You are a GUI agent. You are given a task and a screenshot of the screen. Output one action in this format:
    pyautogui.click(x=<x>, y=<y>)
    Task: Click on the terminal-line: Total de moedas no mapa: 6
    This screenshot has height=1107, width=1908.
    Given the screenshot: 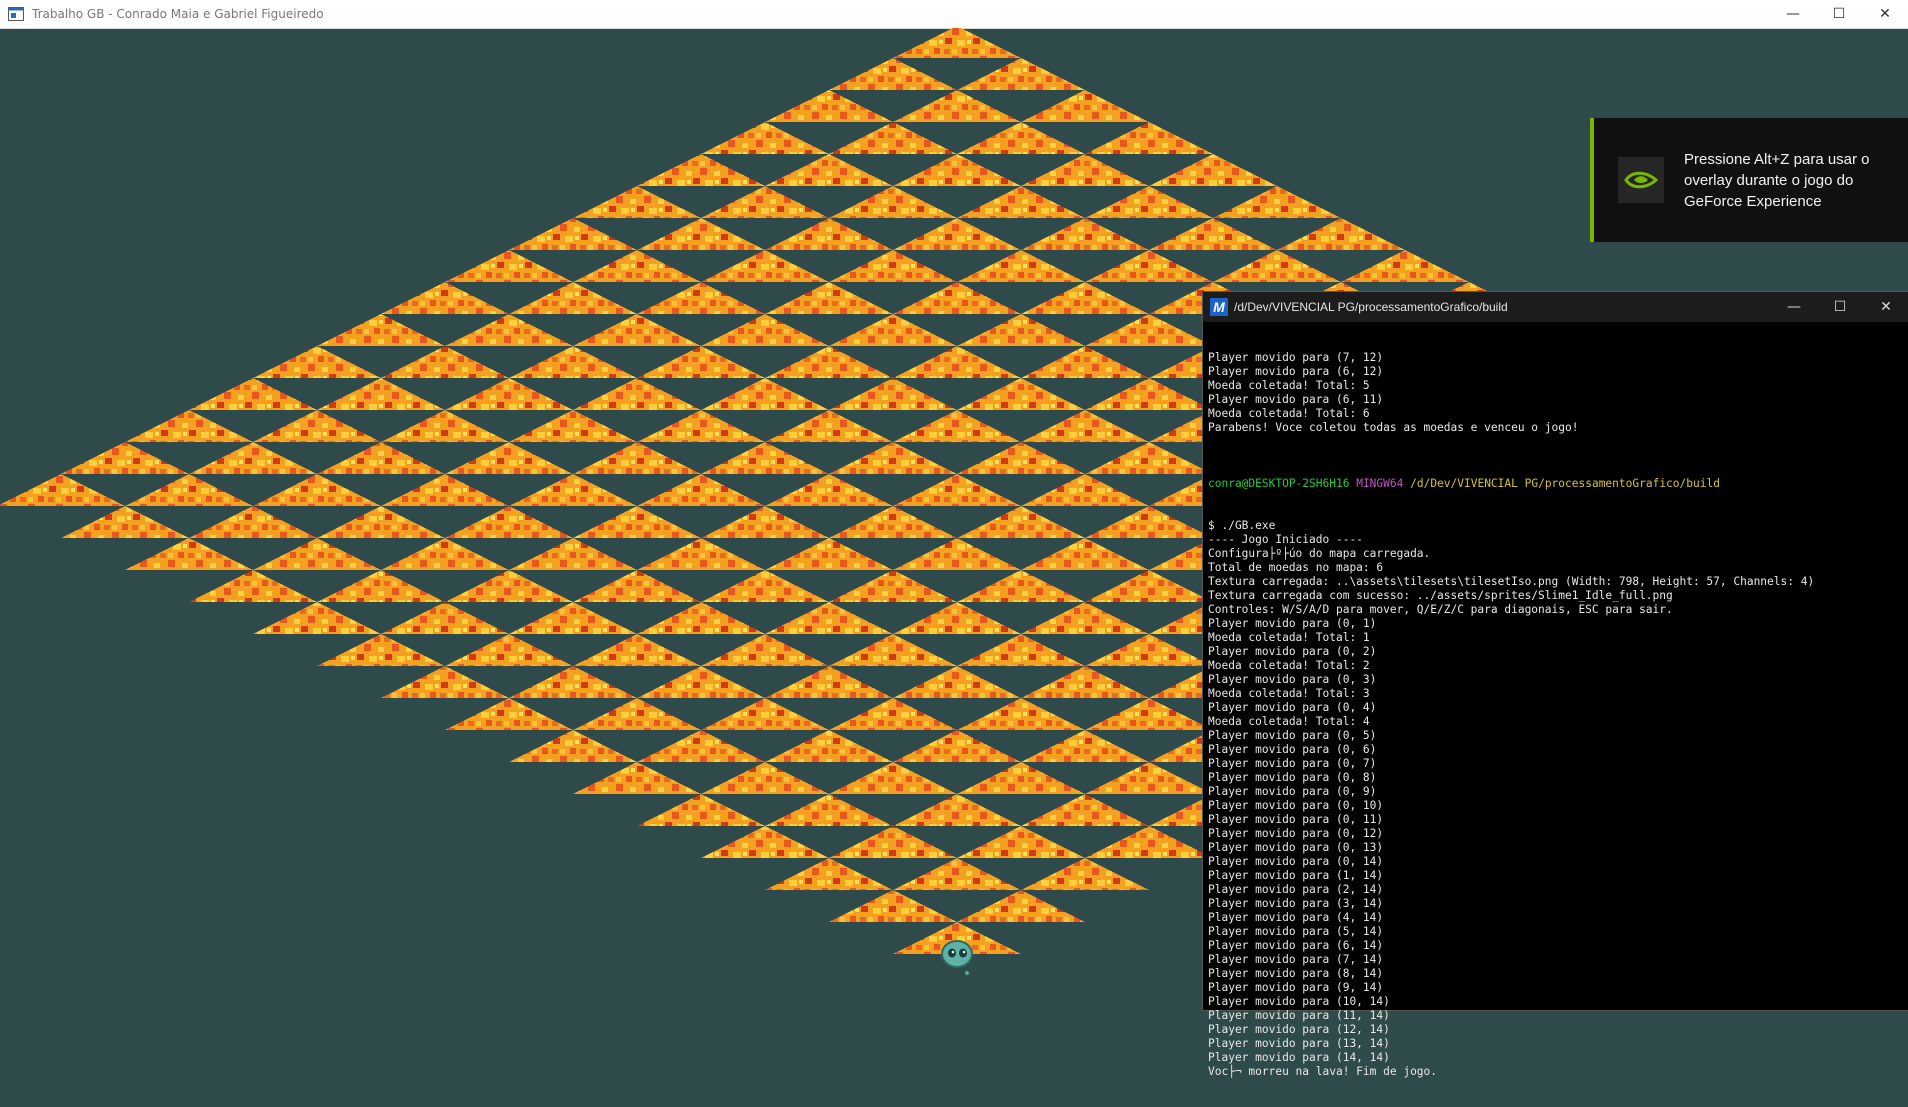 What is the action you would take?
    pyautogui.click(x=1296, y=567)
    